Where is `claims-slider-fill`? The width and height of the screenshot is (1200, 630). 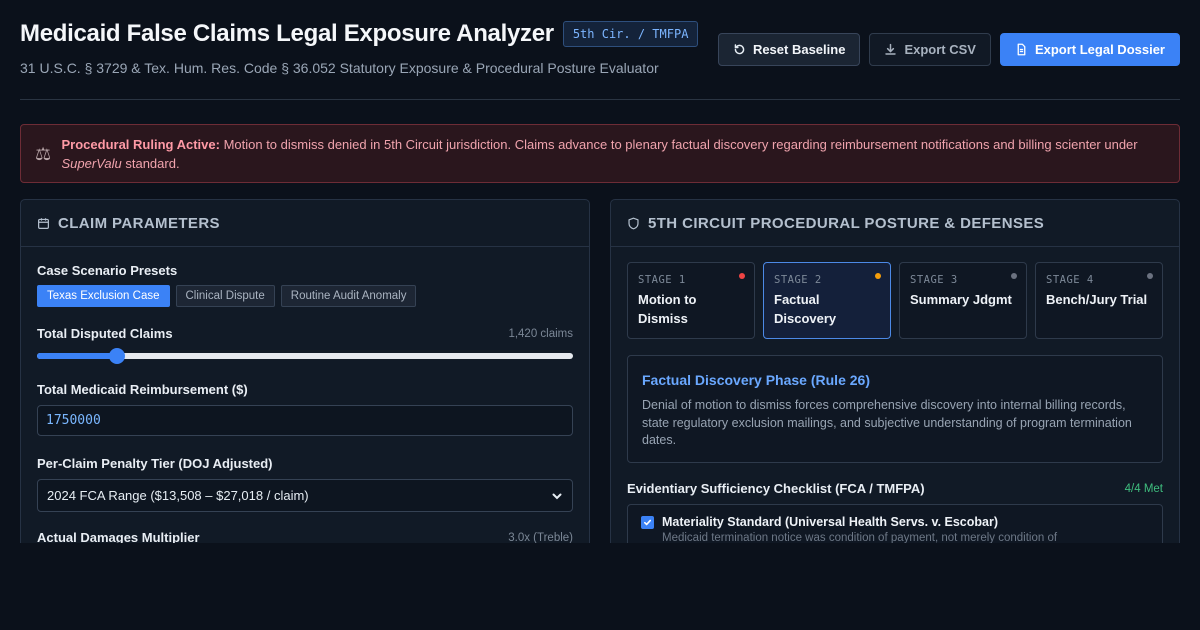
claims-slider-fill is located at coordinates (77, 356).